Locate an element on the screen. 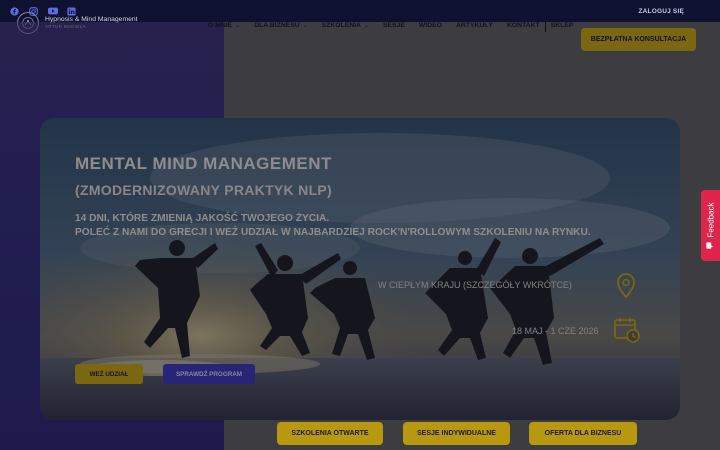 The width and height of the screenshot is (720, 450). nav-item-sklep: SKLEP is located at coordinates (562, 25).